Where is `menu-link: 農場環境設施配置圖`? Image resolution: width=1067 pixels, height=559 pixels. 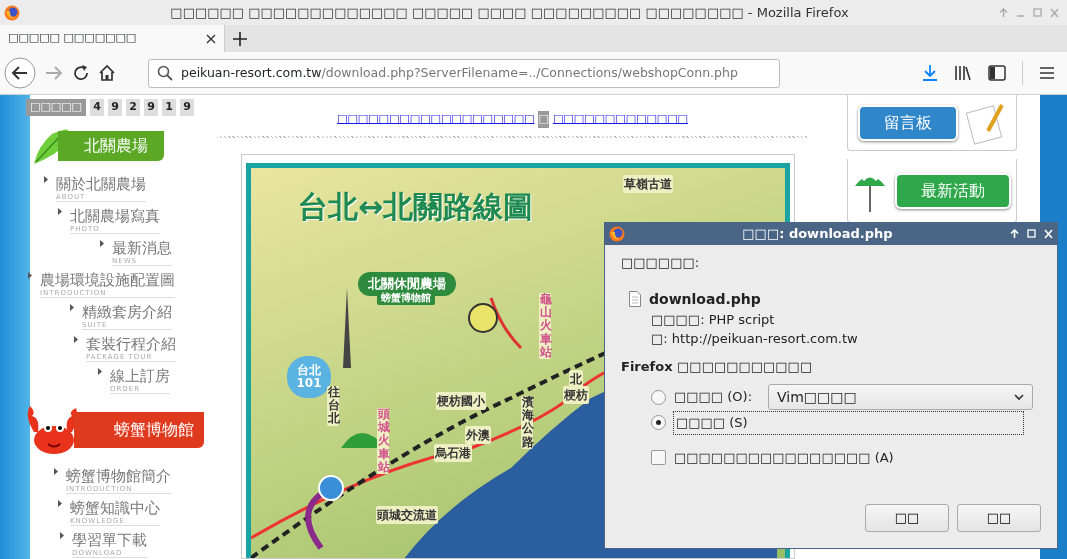 menu-link: 農場環境設施配置圖 is located at coordinates (107, 280).